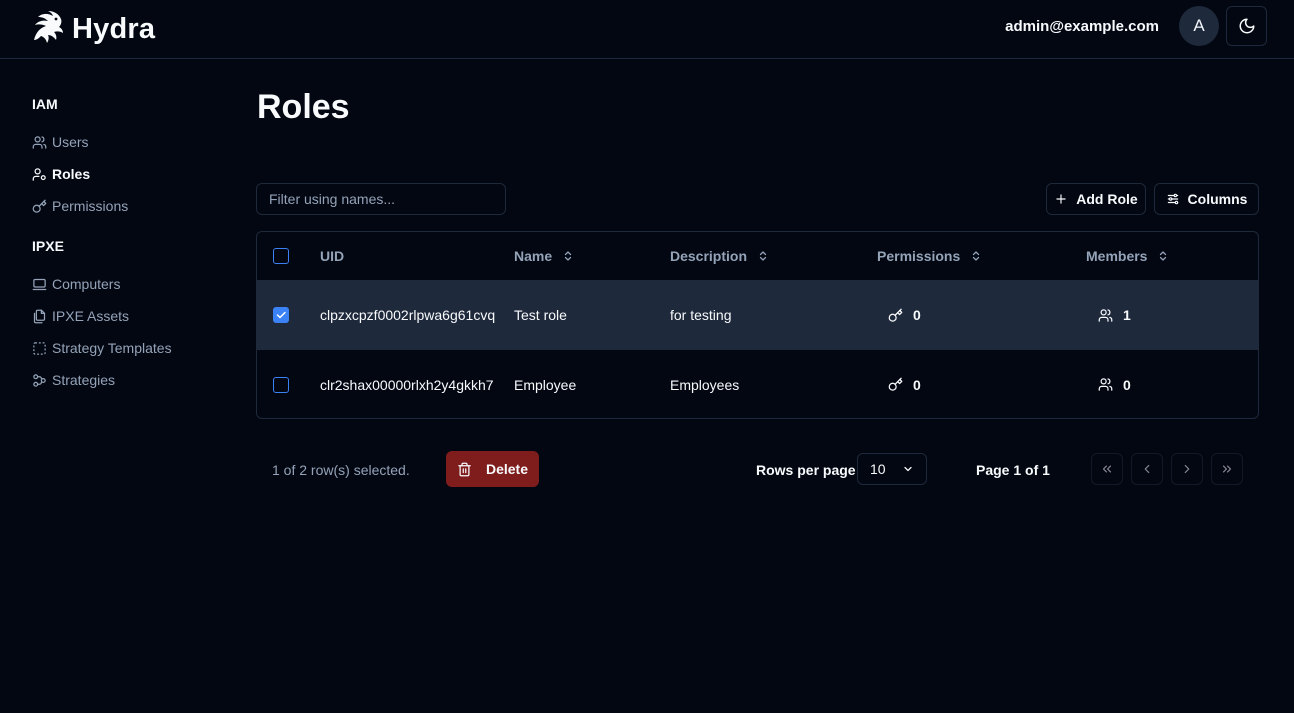  I want to click on sidebar-item-label: Computers, so click(86, 284).